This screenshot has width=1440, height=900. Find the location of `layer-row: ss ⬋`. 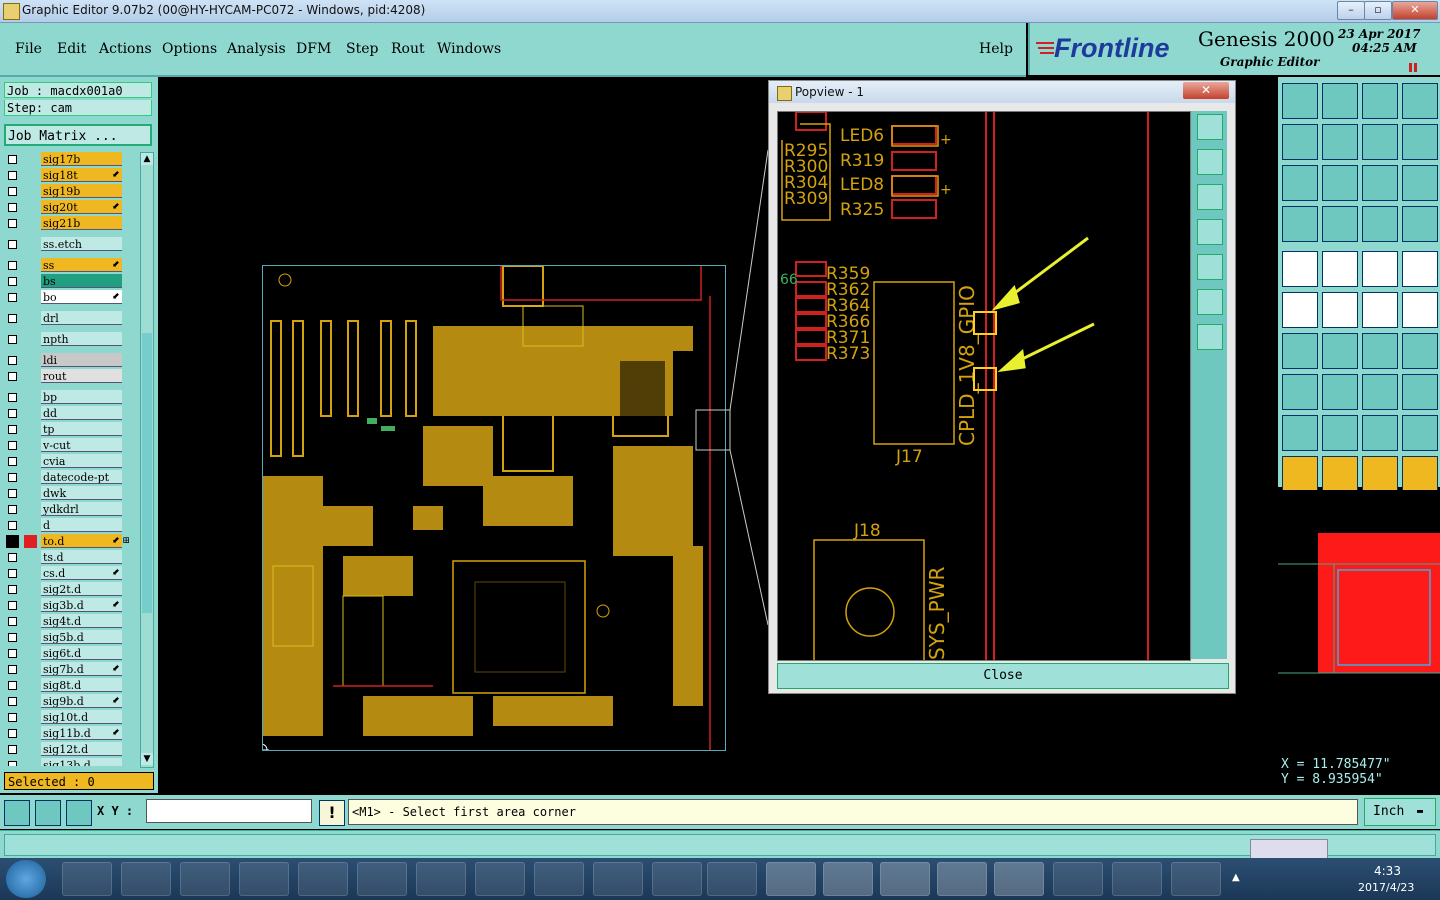

layer-row: ss ⬋ is located at coordinates (72, 265).